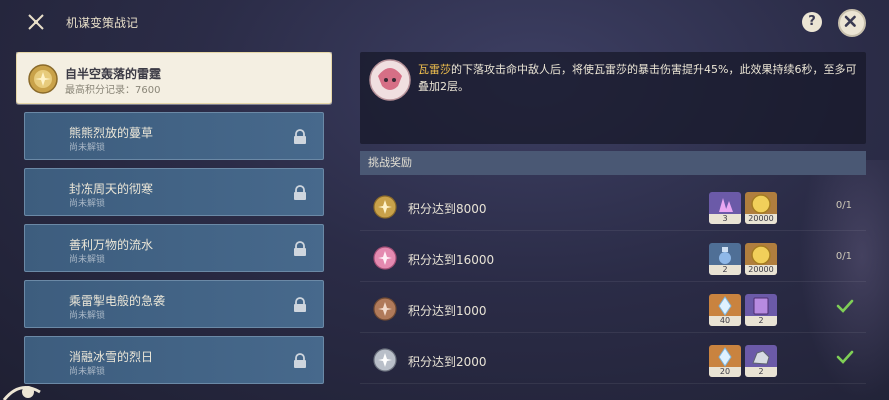 Image resolution: width=889 pixels, height=400 pixels. What do you see at coordinates (726, 205) in the screenshot?
I see `crystal-icon` at bounding box center [726, 205].